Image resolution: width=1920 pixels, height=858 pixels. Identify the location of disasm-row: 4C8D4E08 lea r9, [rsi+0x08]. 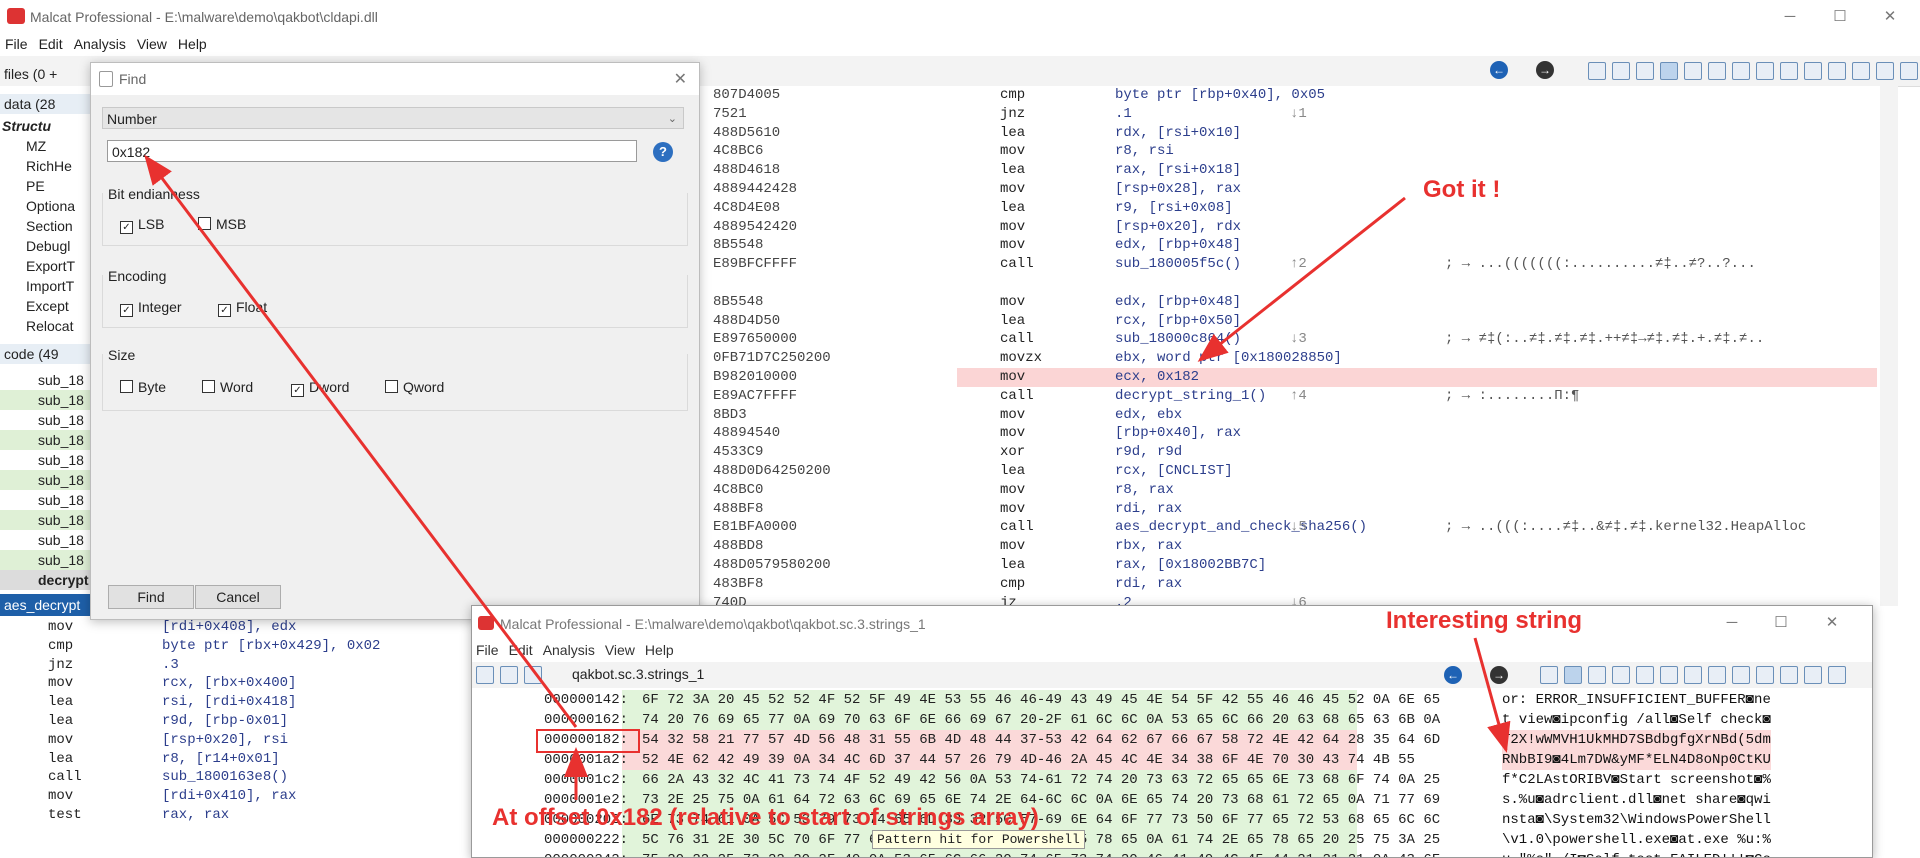
(1292, 208).